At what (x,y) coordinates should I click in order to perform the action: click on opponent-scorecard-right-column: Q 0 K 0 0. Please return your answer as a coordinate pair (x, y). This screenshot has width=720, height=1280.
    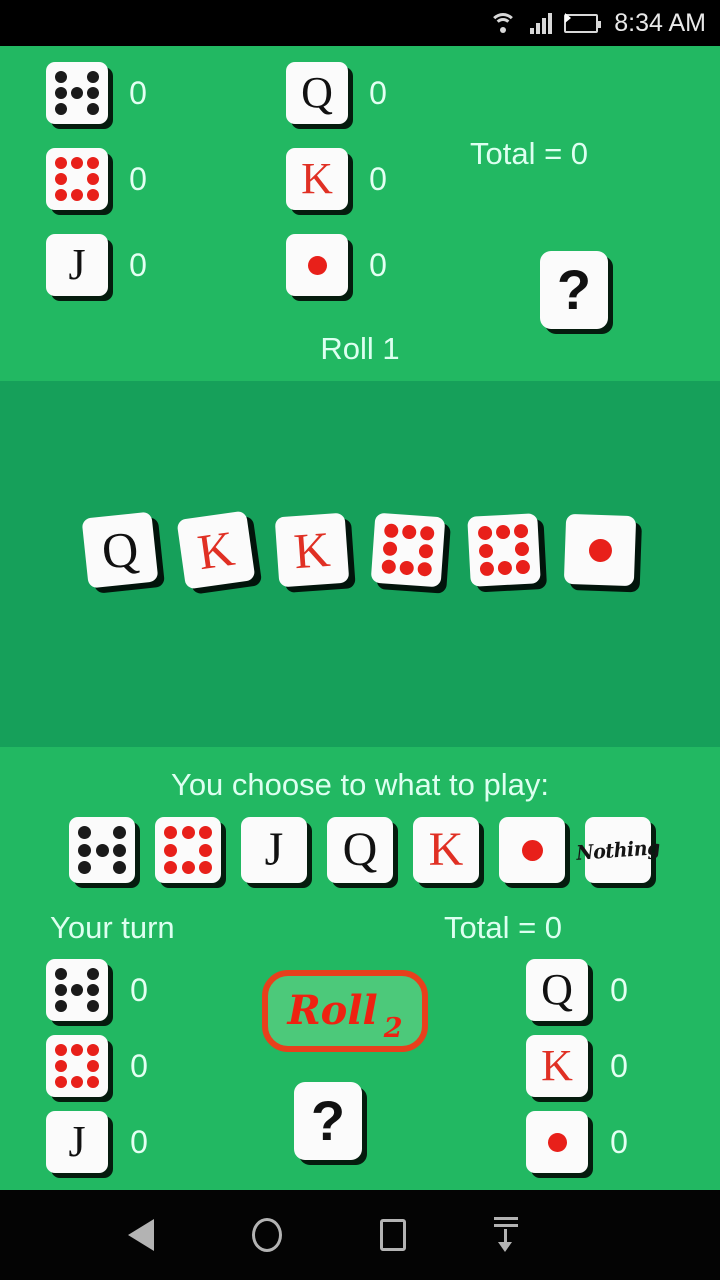
    Looking at the image, I should click on (347, 179).